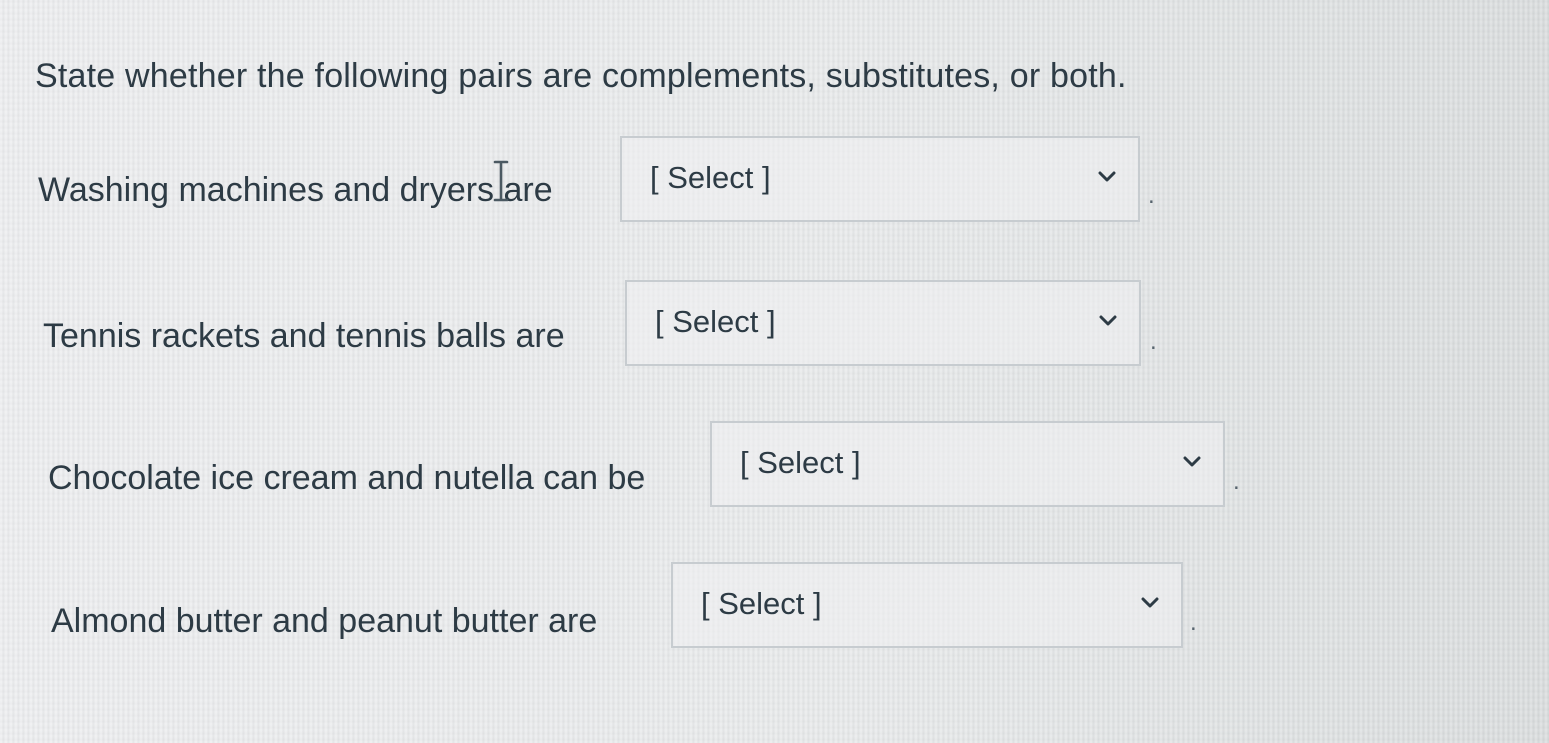  What do you see at coordinates (1151, 195) in the screenshot?
I see `row-punctuation-washing-machines: .` at bounding box center [1151, 195].